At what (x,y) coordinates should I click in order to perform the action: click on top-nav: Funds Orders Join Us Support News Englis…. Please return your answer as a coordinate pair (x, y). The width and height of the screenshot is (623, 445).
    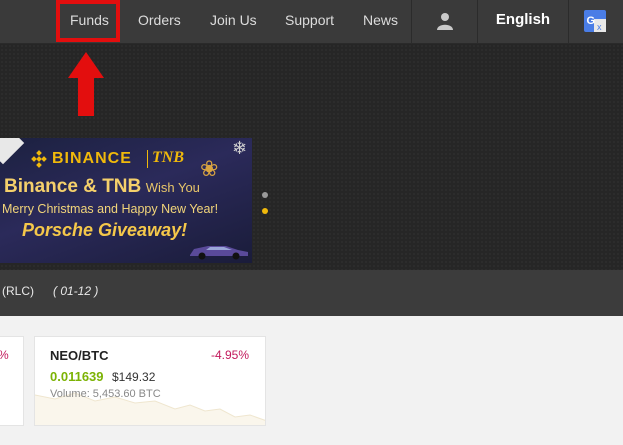
    Looking at the image, I should click on (311, 22).